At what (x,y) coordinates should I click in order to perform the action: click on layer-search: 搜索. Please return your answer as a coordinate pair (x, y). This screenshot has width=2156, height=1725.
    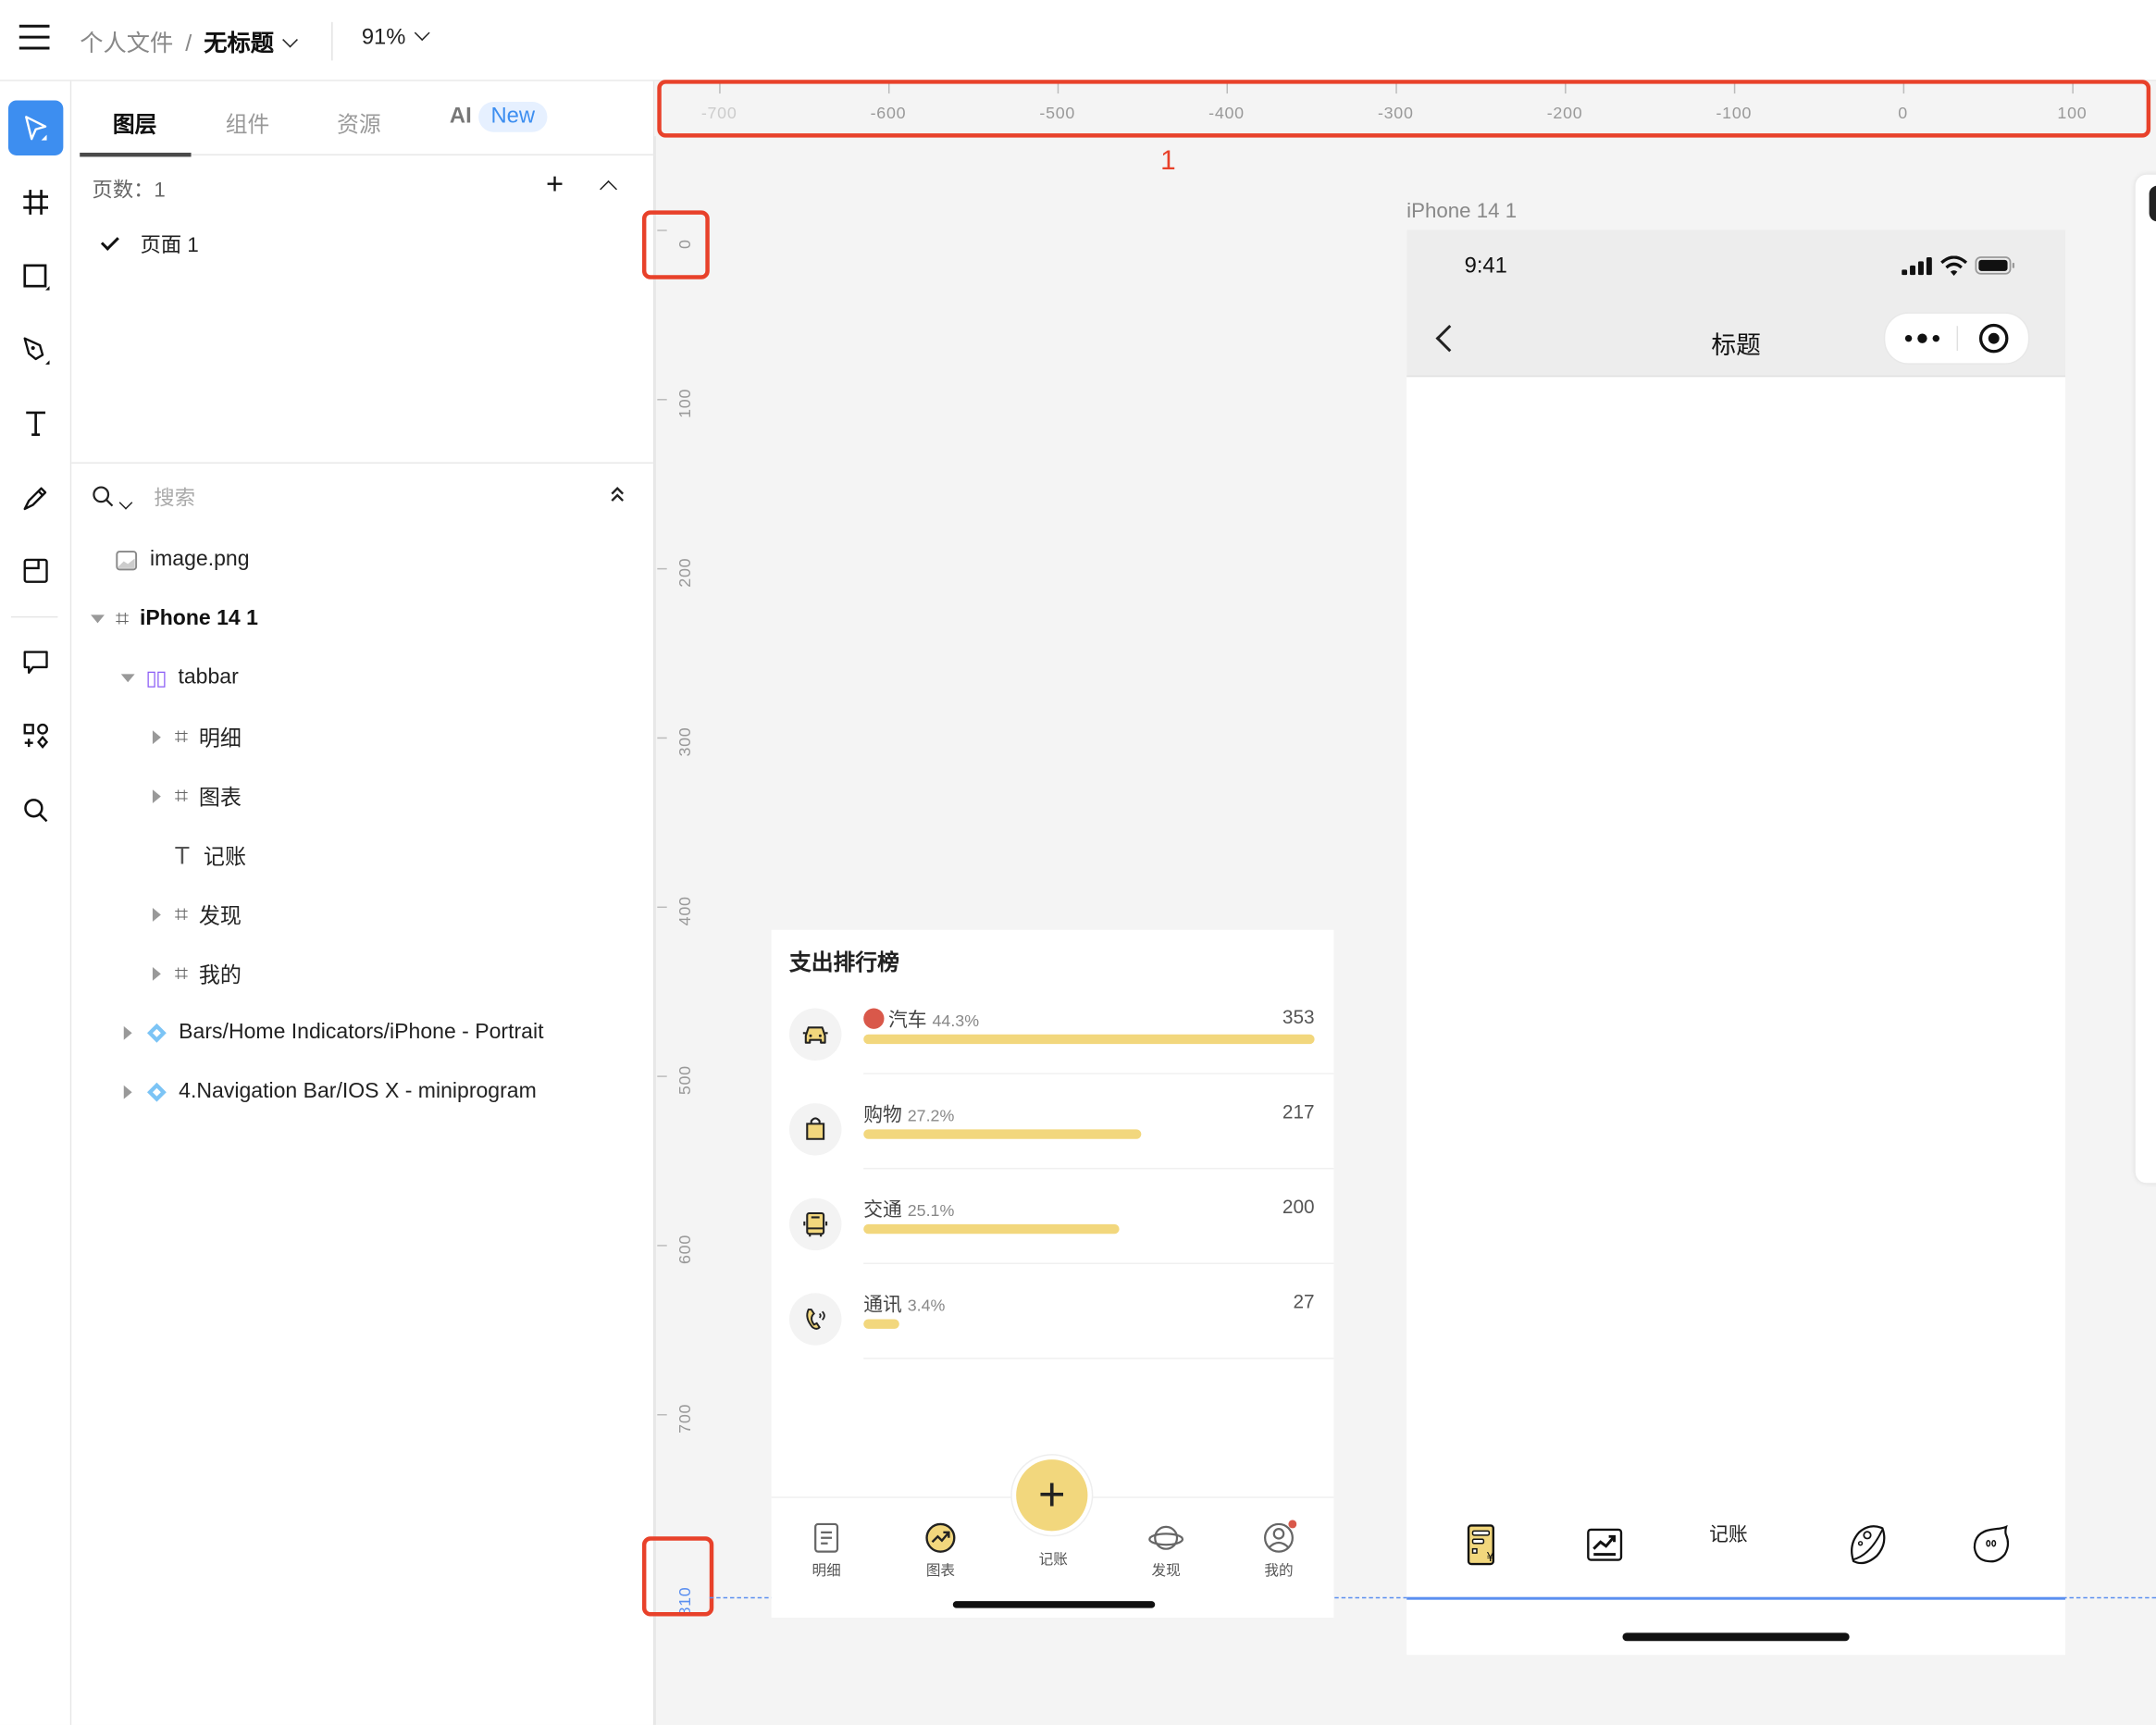
    Looking at the image, I should click on (362, 496).